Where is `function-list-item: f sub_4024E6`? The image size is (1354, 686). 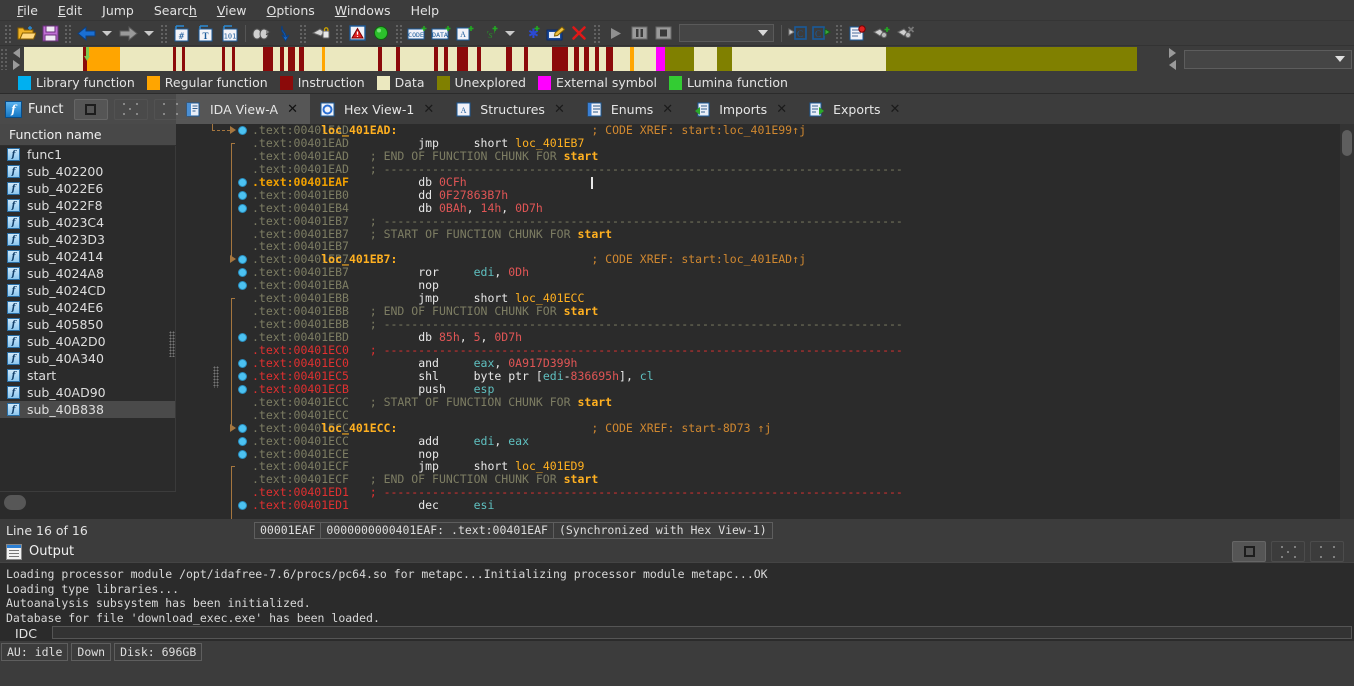 function-list-item: f sub_4024E6 is located at coordinates (87, 307).